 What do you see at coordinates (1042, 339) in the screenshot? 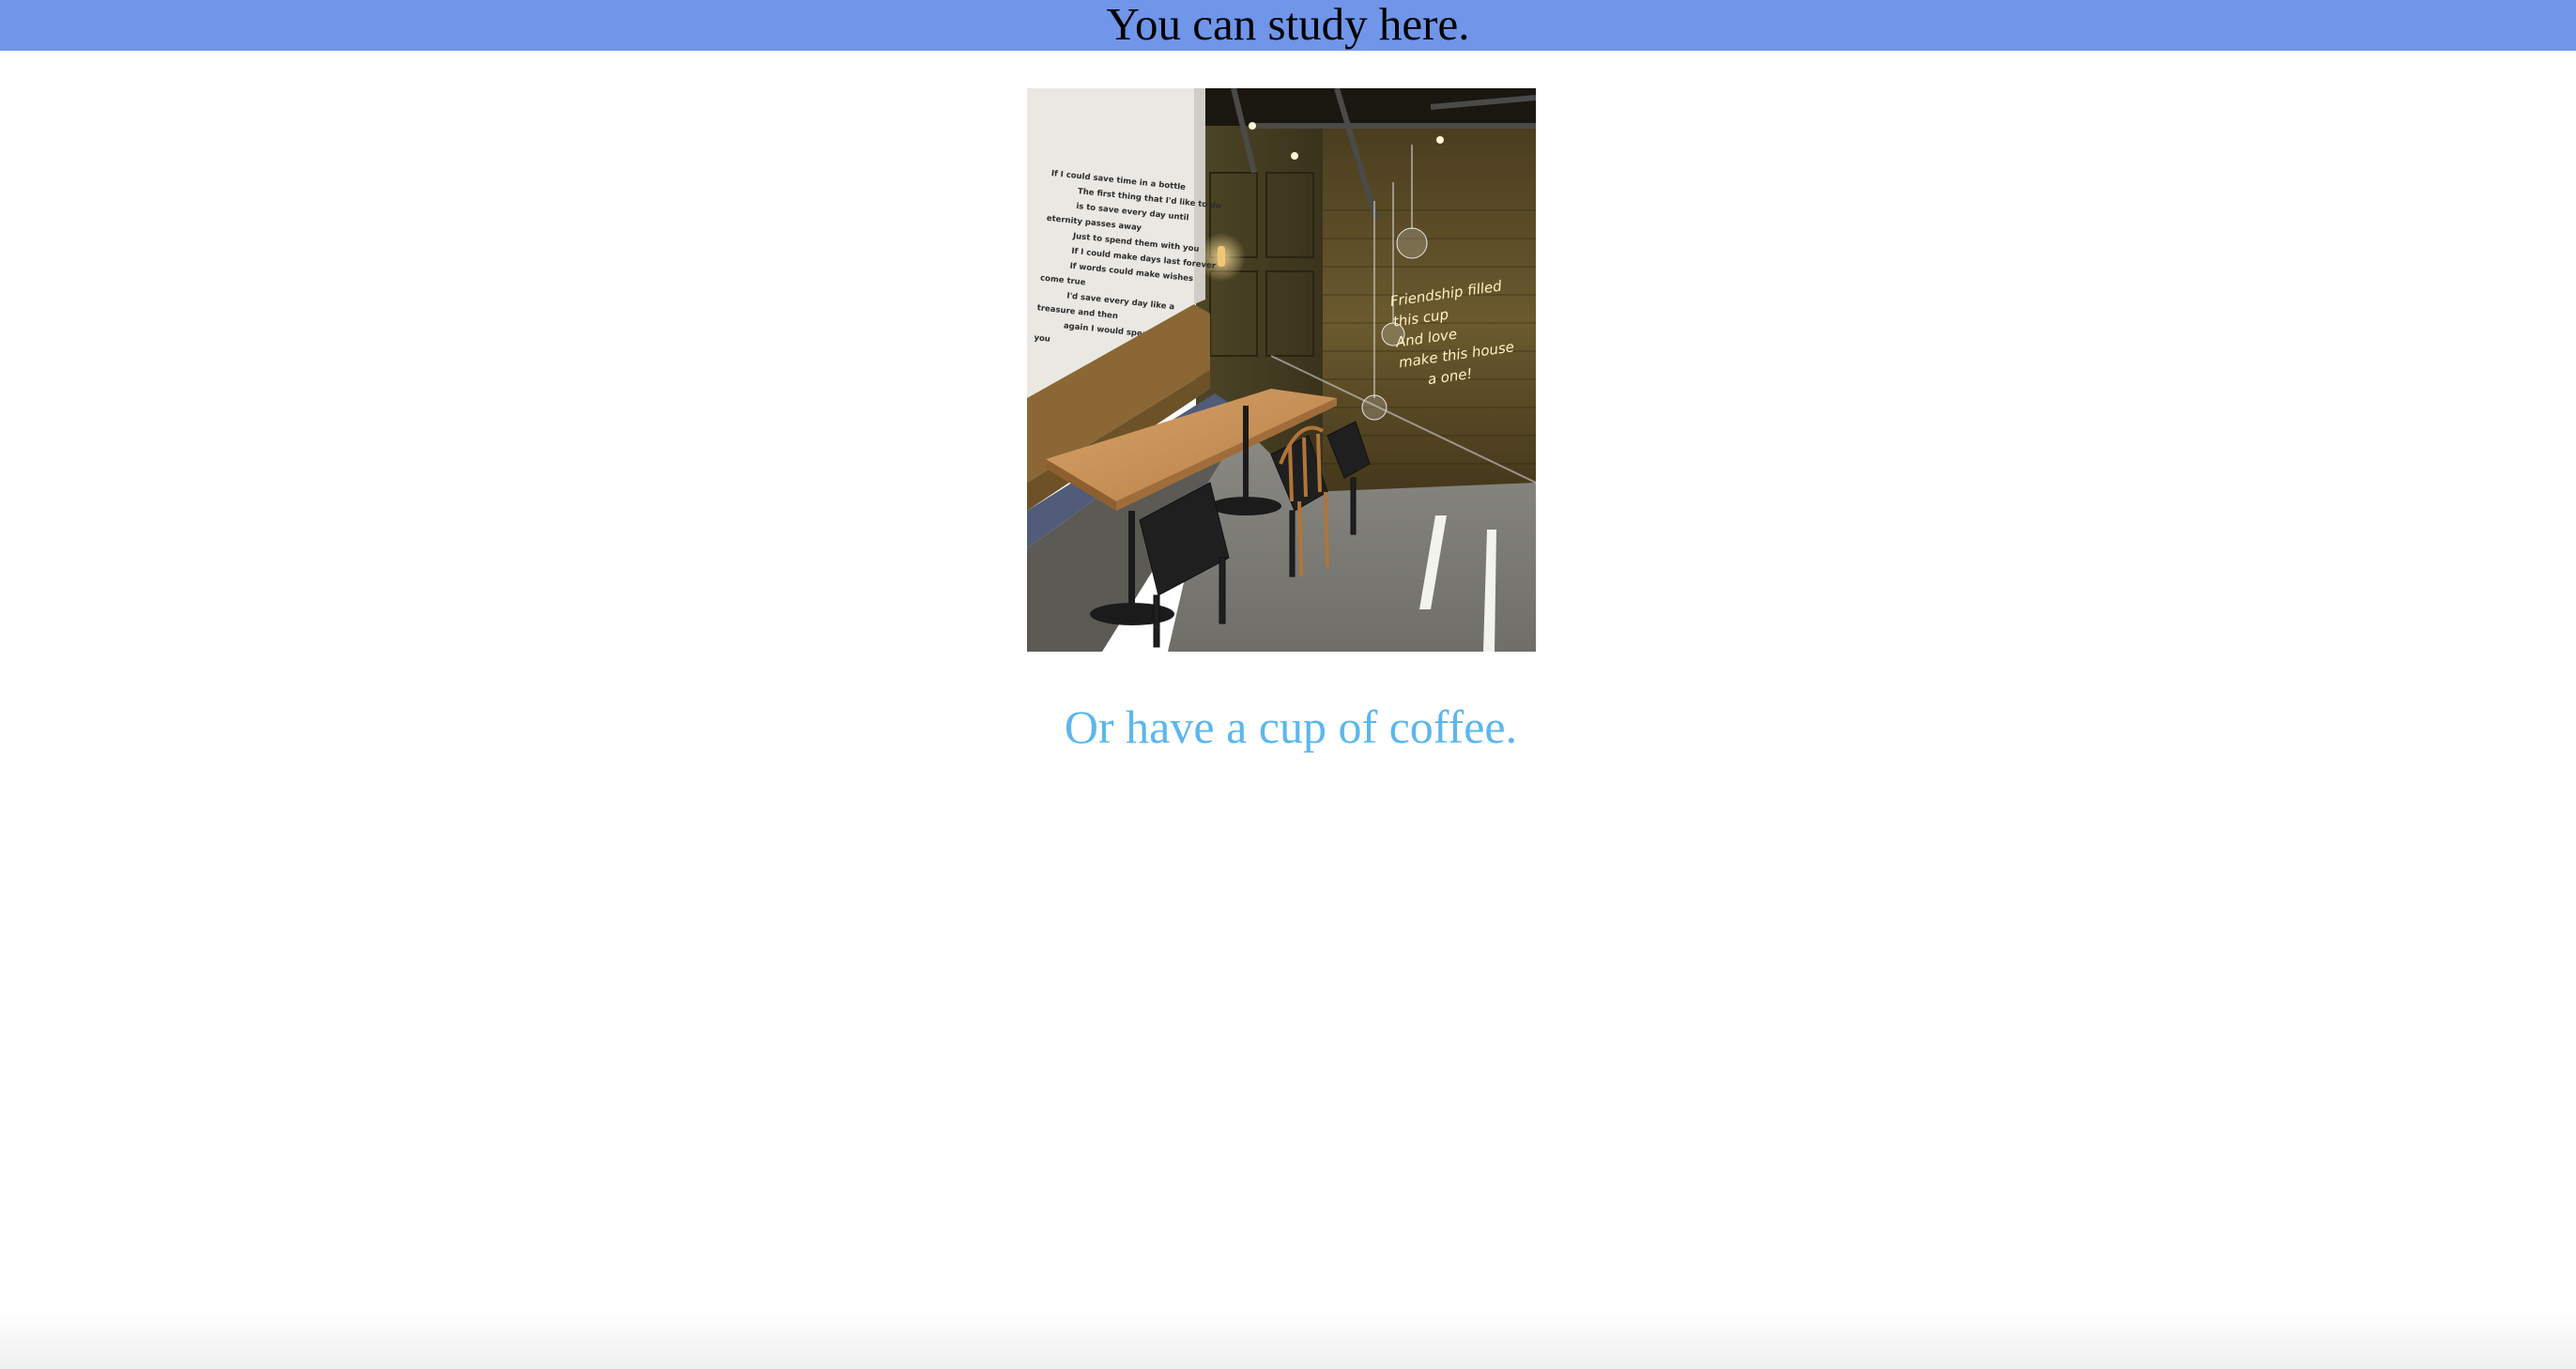
I see `wall-poem-line: you` at bounding box center [1042, 339].